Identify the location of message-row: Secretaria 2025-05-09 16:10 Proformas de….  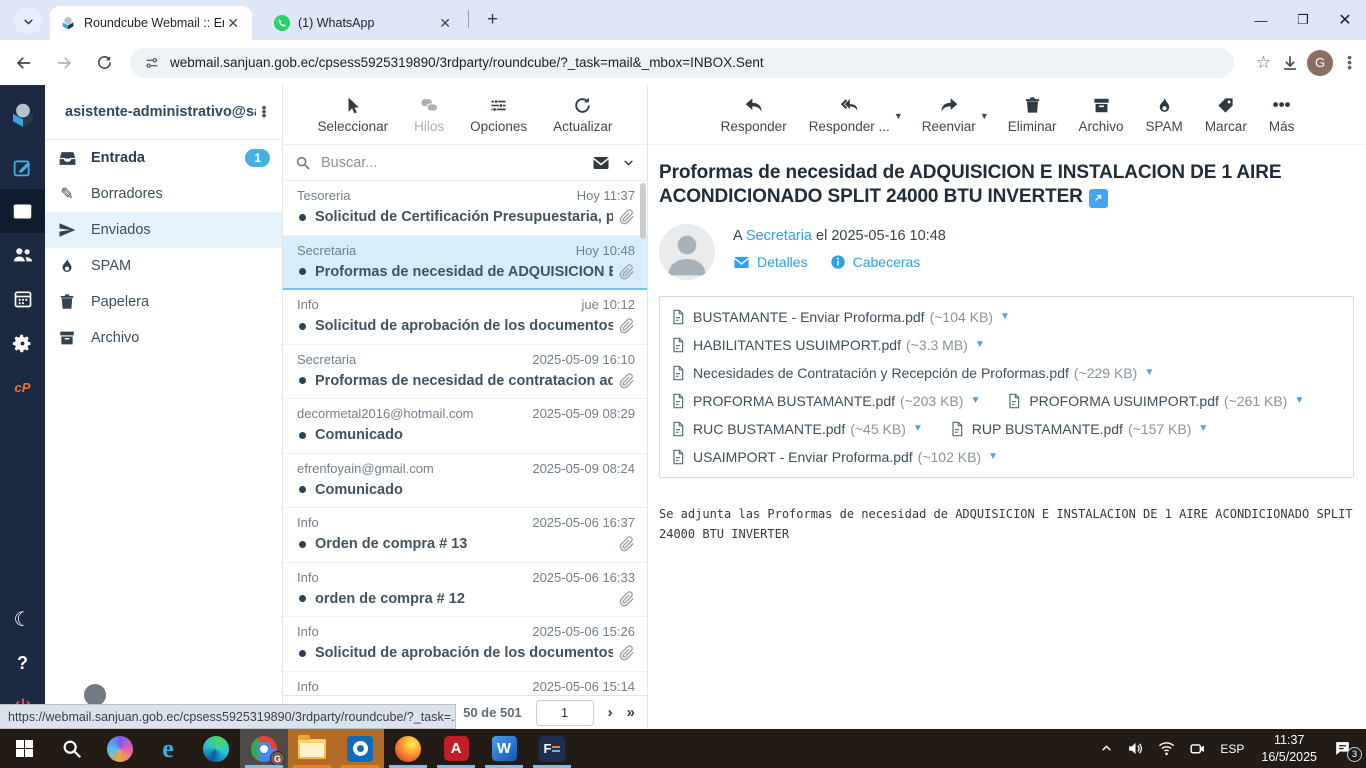
(465, 372).